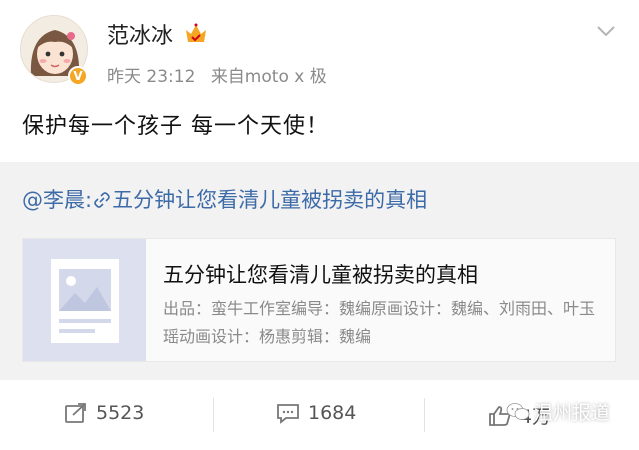 The width and height of the screenshot is (639, 450). Describe the element at coordinates (572, 413) in the screenshot. I see `watermark-text: 温州报道` at that location.